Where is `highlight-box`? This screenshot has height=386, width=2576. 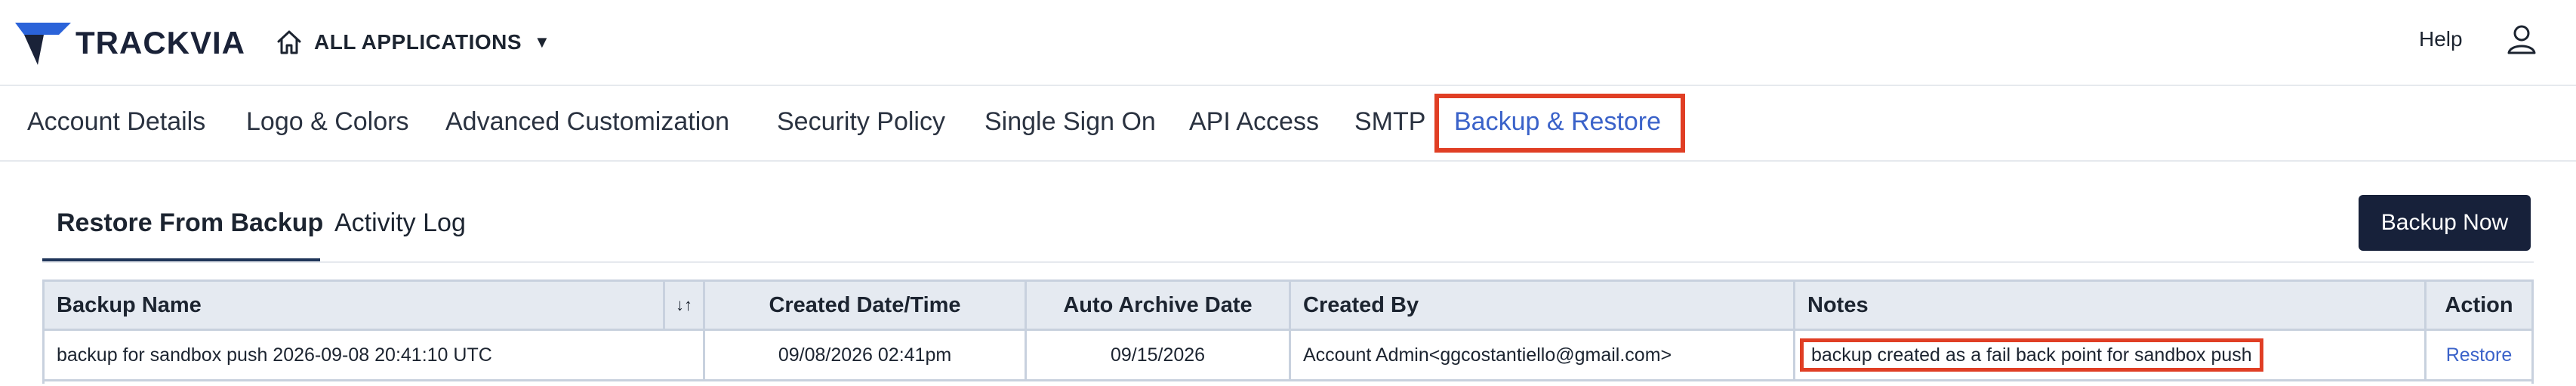 highlight-box is located at coordinates (1559, 123).